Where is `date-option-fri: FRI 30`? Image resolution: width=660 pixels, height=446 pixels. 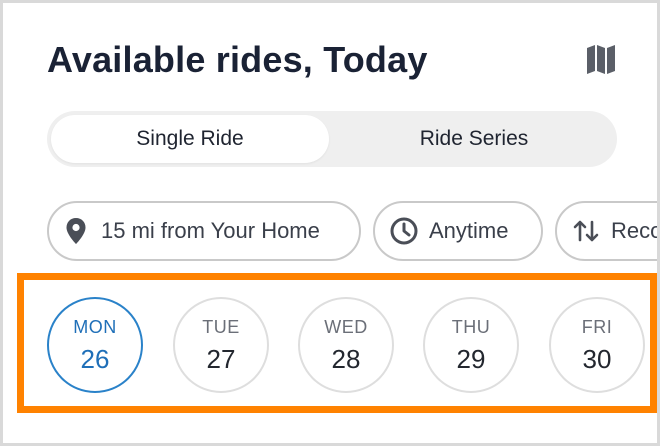
date-option-fri: FRI 30 is located at coordinates (597, 345).